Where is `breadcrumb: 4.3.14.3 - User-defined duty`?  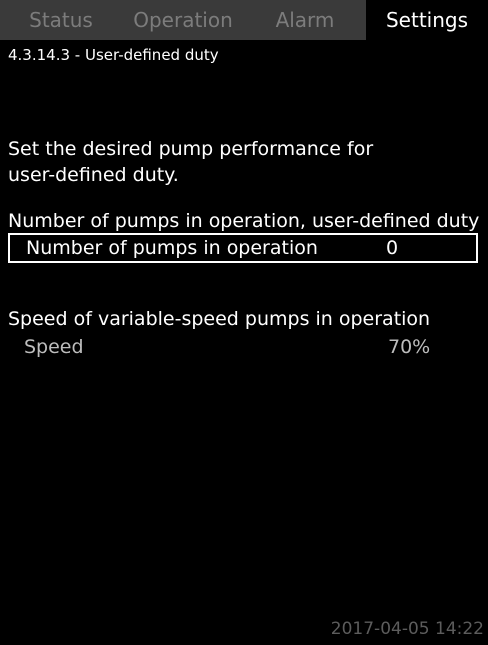 breadcrumb: 4.3.14.3 - User-defined duty is located at coordinates (113, 55).